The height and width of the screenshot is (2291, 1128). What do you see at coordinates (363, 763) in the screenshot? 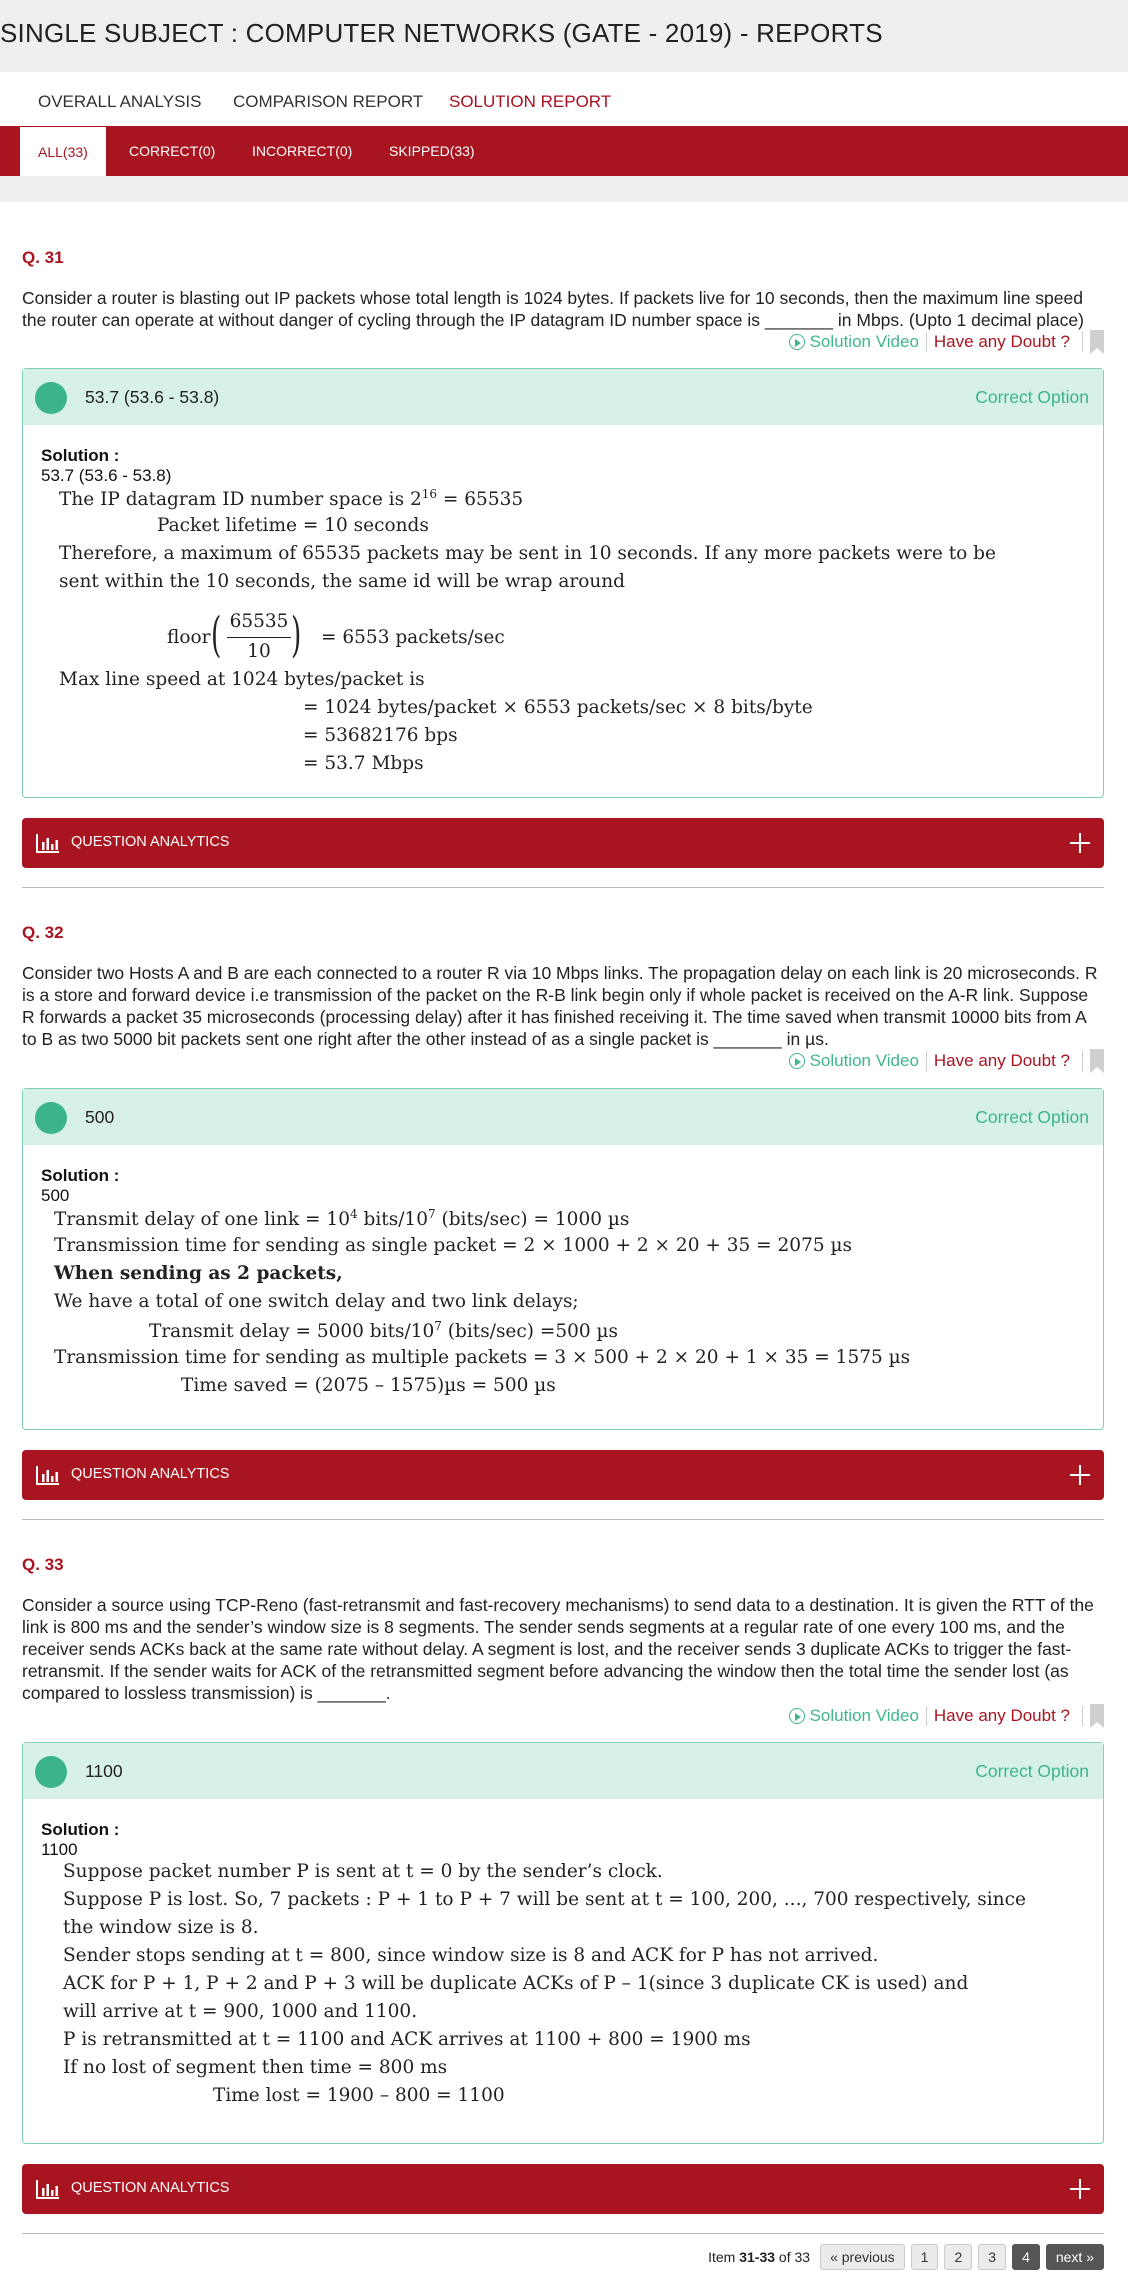
I see `solution-line: = 53.7 Mbps` at bounding box center [363, 763].